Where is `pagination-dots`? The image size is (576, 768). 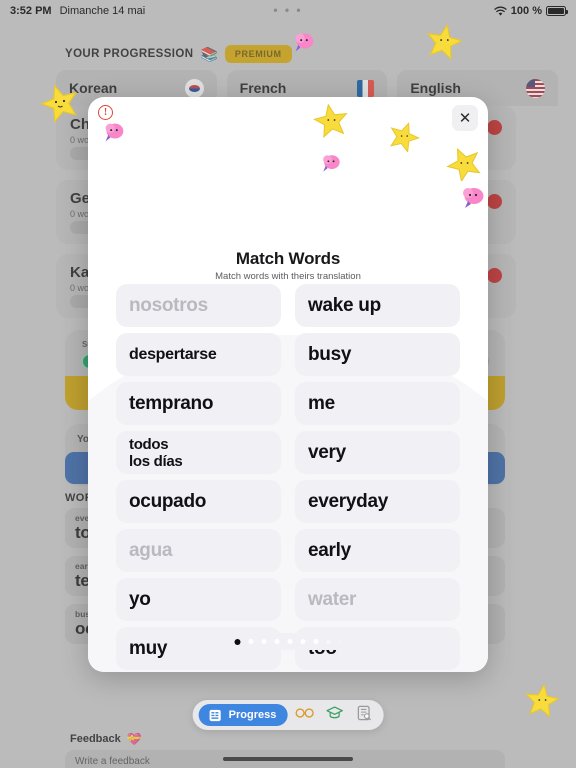 pagination-dots is located at coordinates (288, 641).